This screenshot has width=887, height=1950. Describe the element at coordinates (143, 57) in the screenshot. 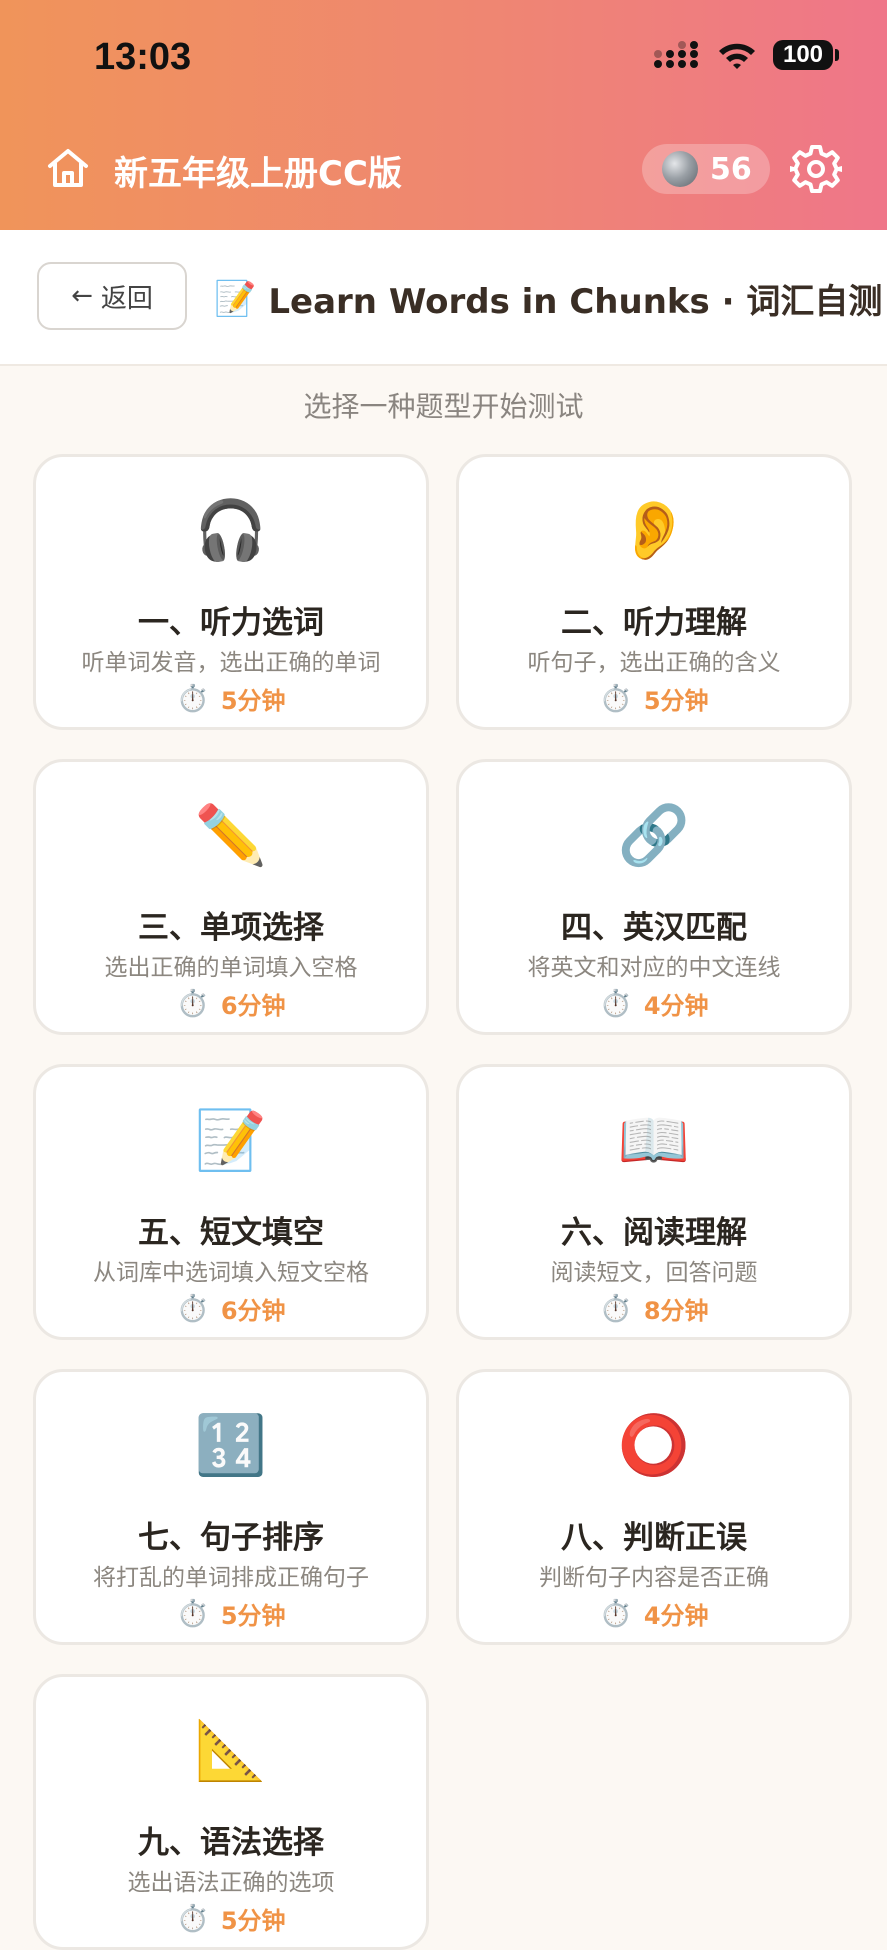

I see `status-time: 13:03` at that location.